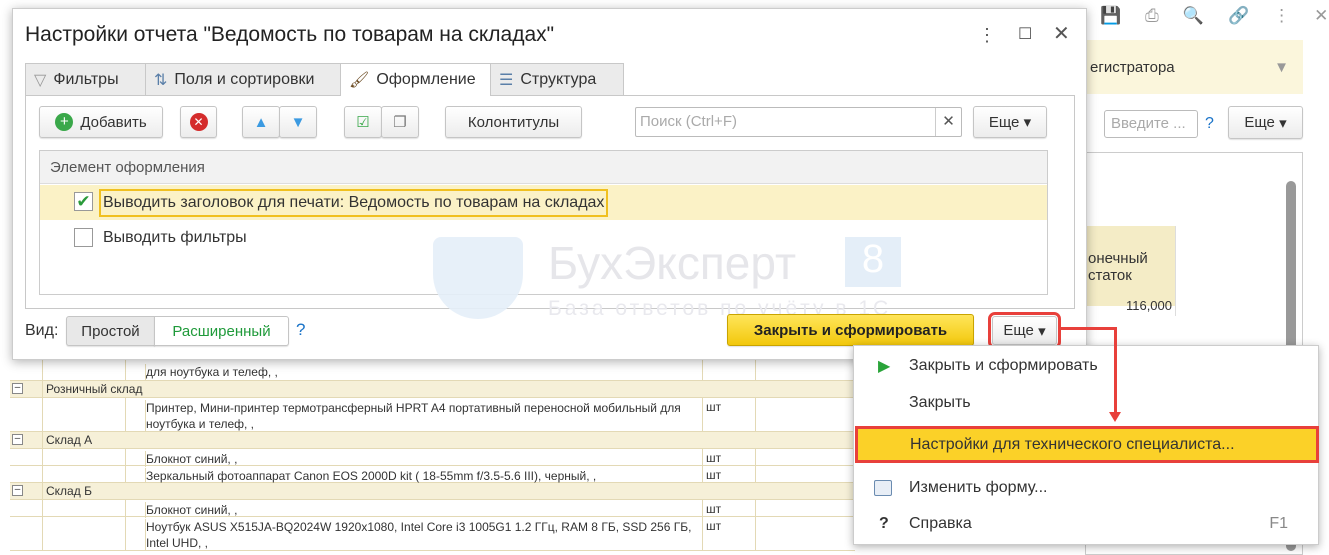  What do you see at coordinates (1281, 67) in the screenshot?
I see `filter-icon: ▼` at bounding box center [1281, 67].